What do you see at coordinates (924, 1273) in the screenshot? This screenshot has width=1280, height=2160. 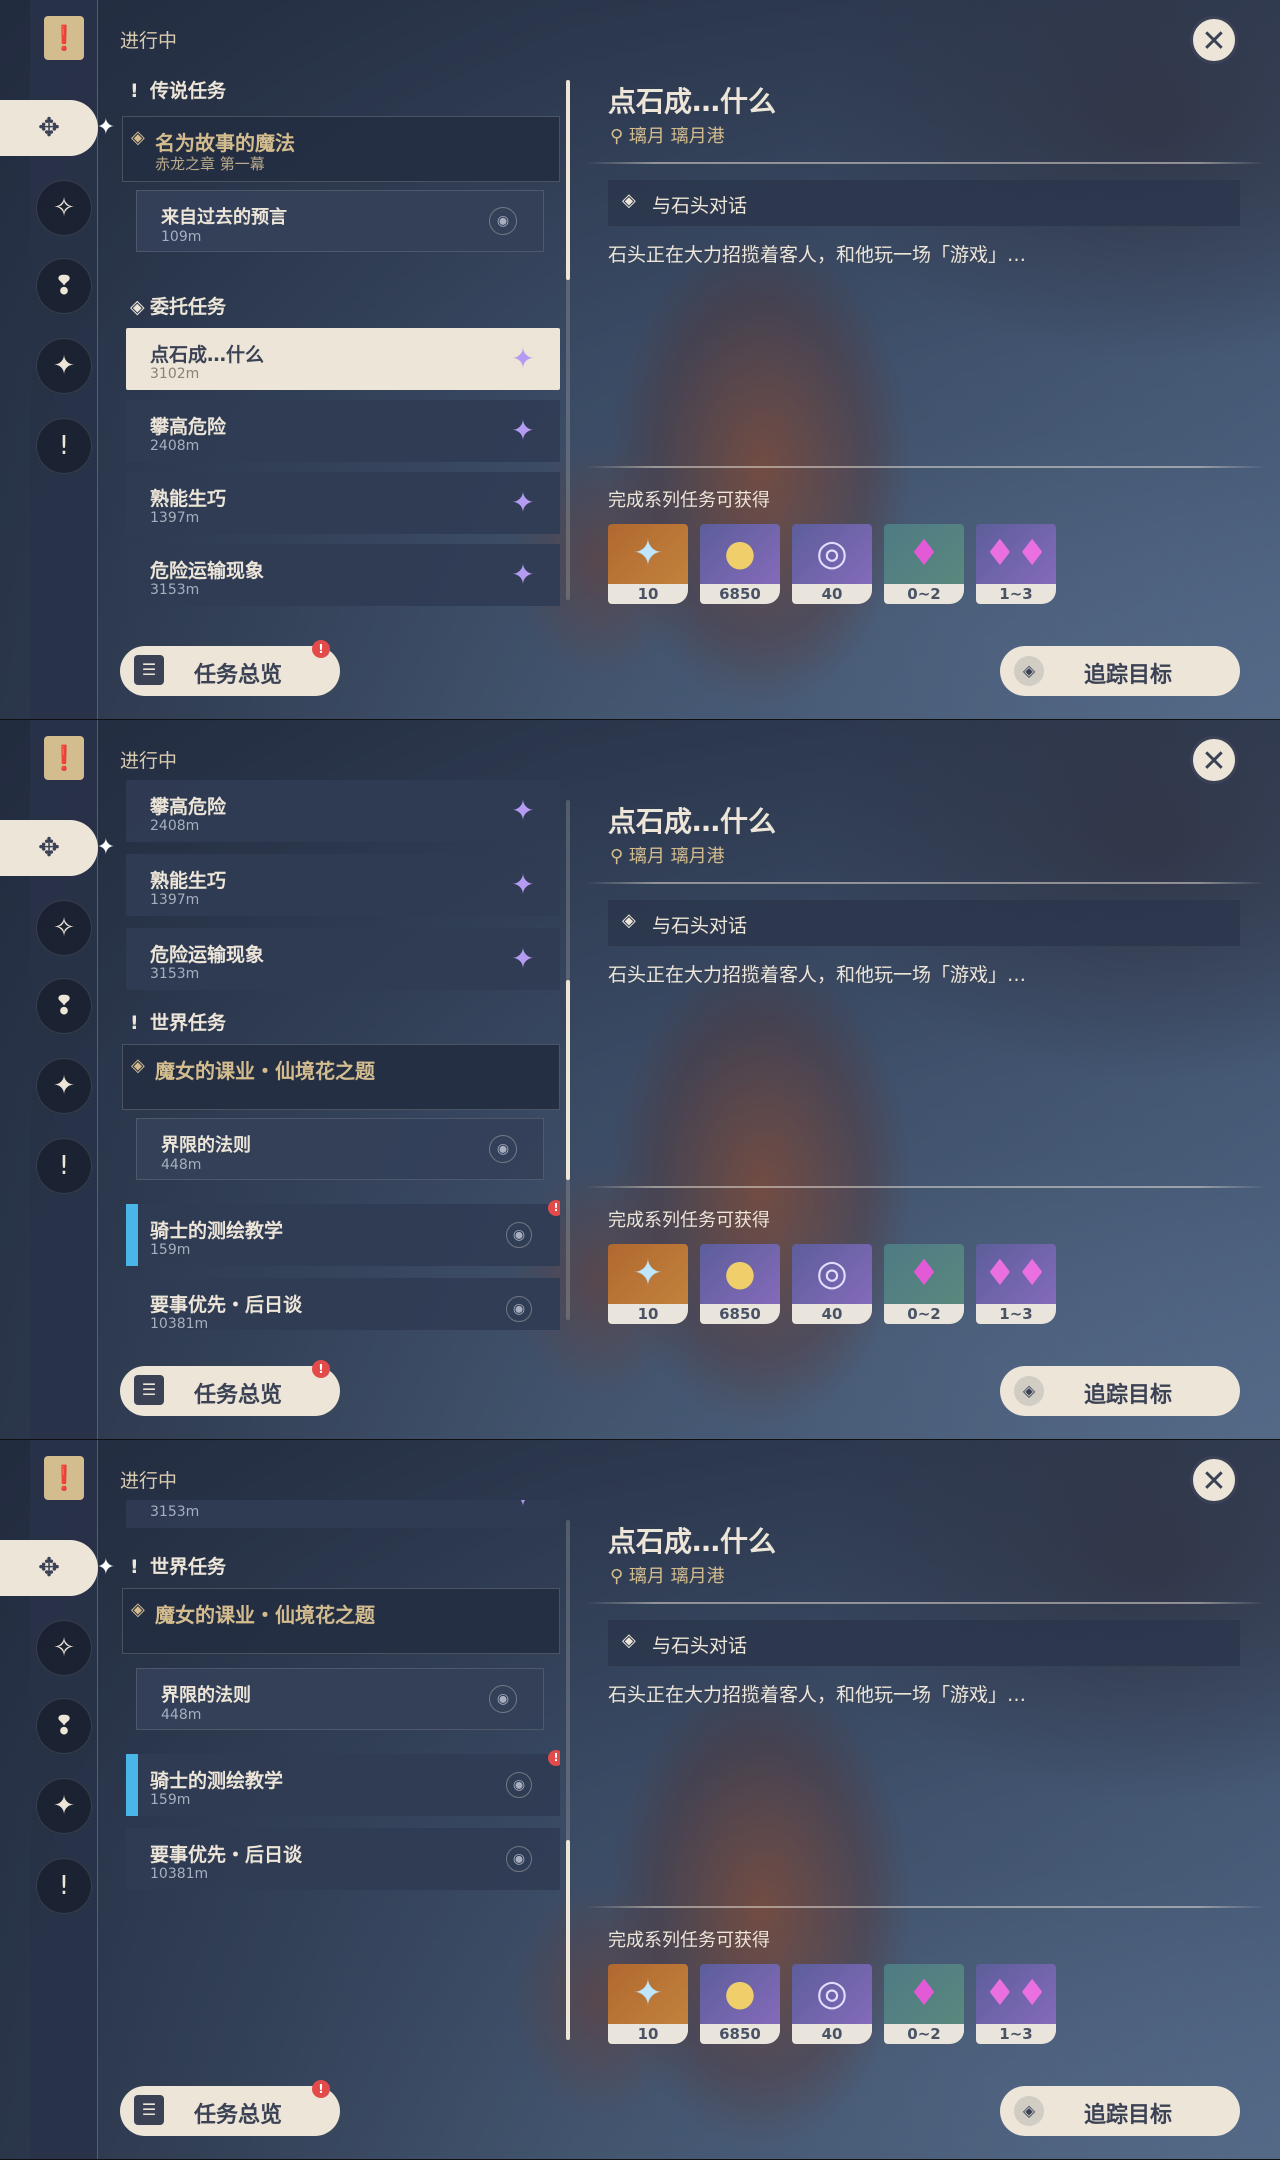 I see `crystal-chunk-icon: ♦` at bounding box center [924, 1273].